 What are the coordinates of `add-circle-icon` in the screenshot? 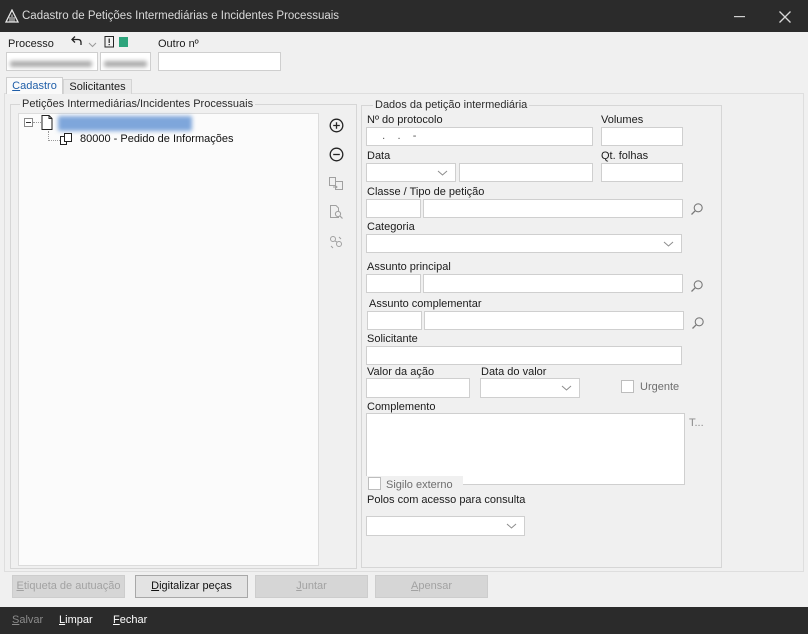 It's located at (336, 125).